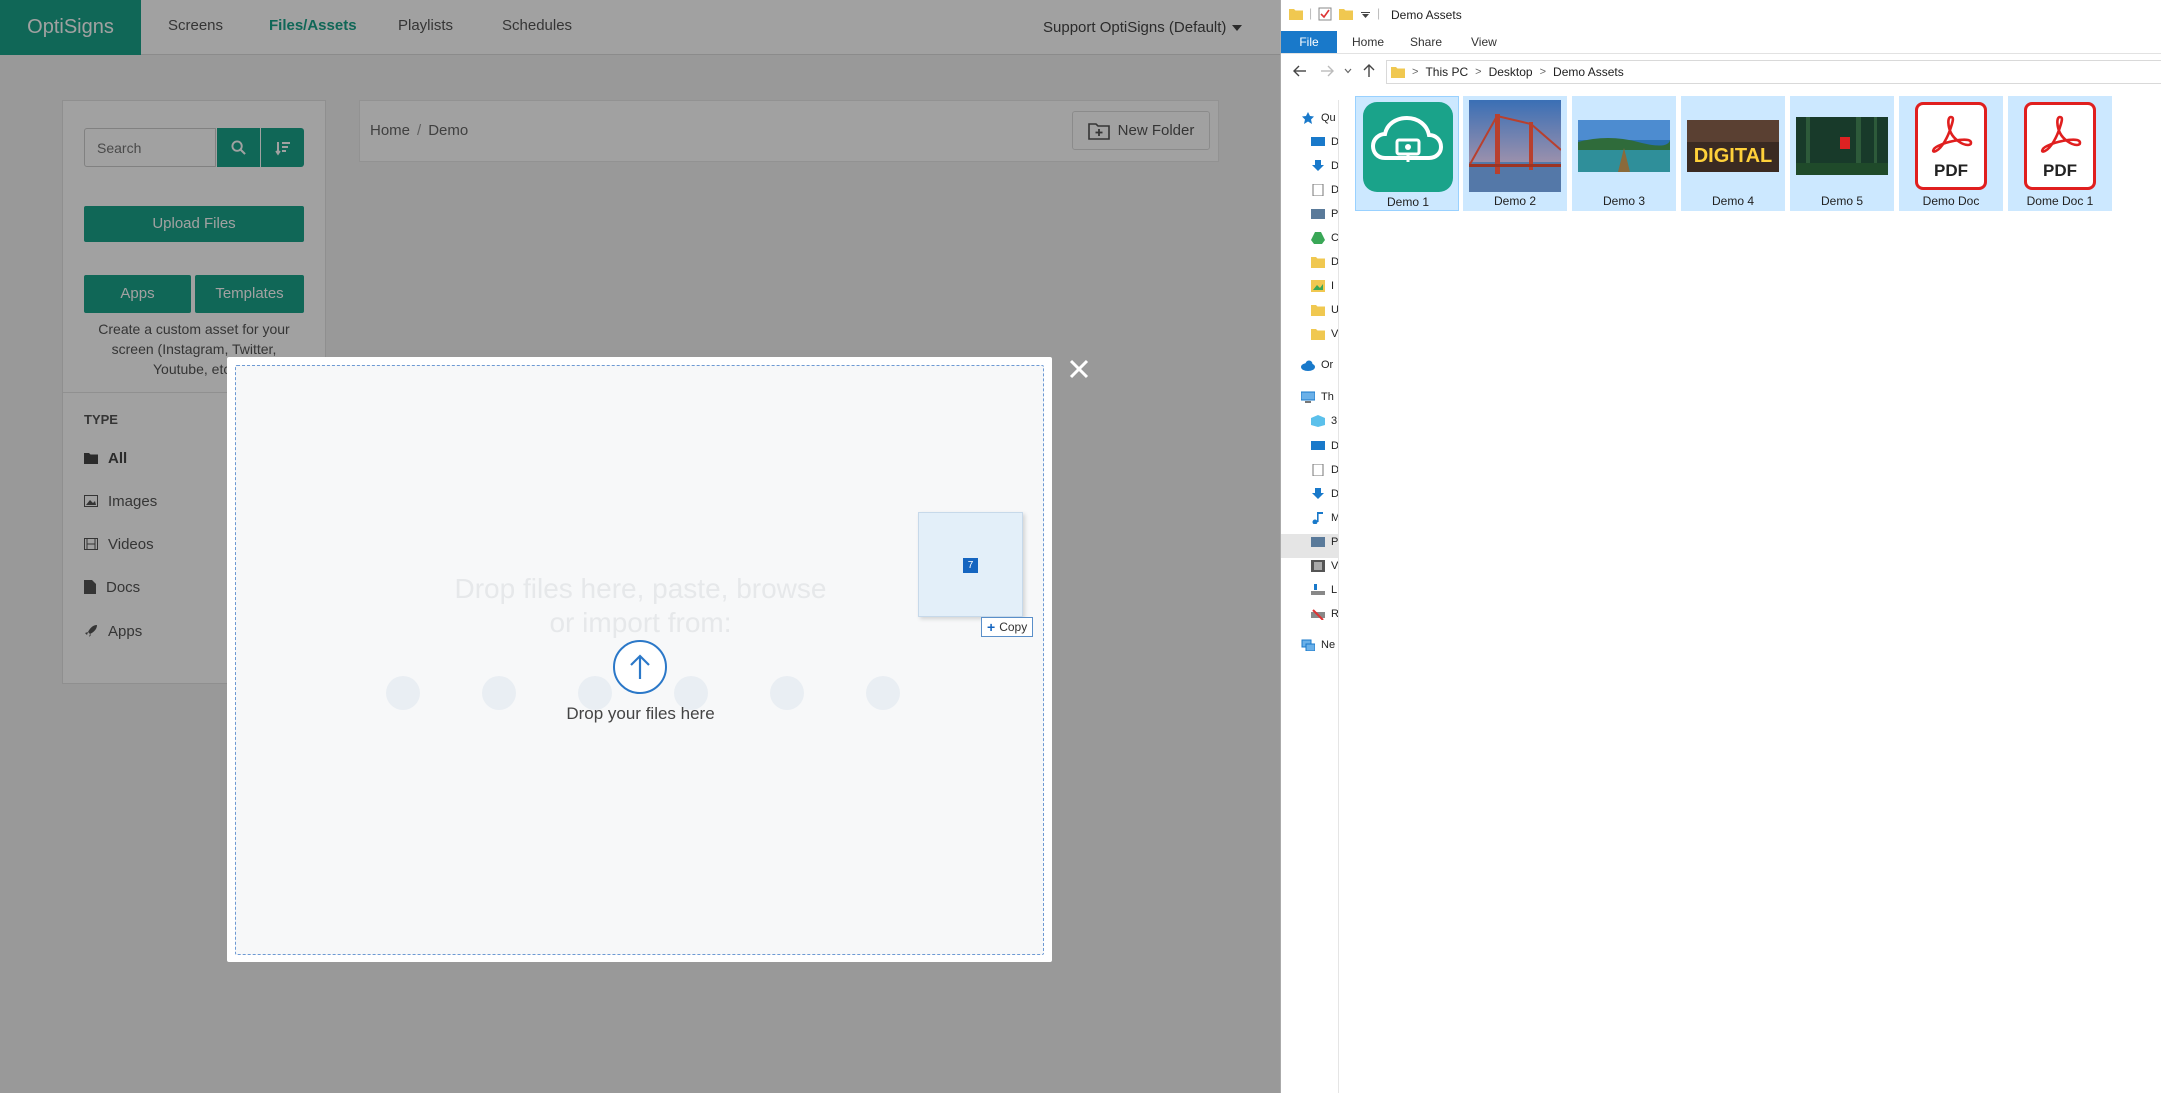  I want to click on back-arrow-icon, so click(1300, 71).